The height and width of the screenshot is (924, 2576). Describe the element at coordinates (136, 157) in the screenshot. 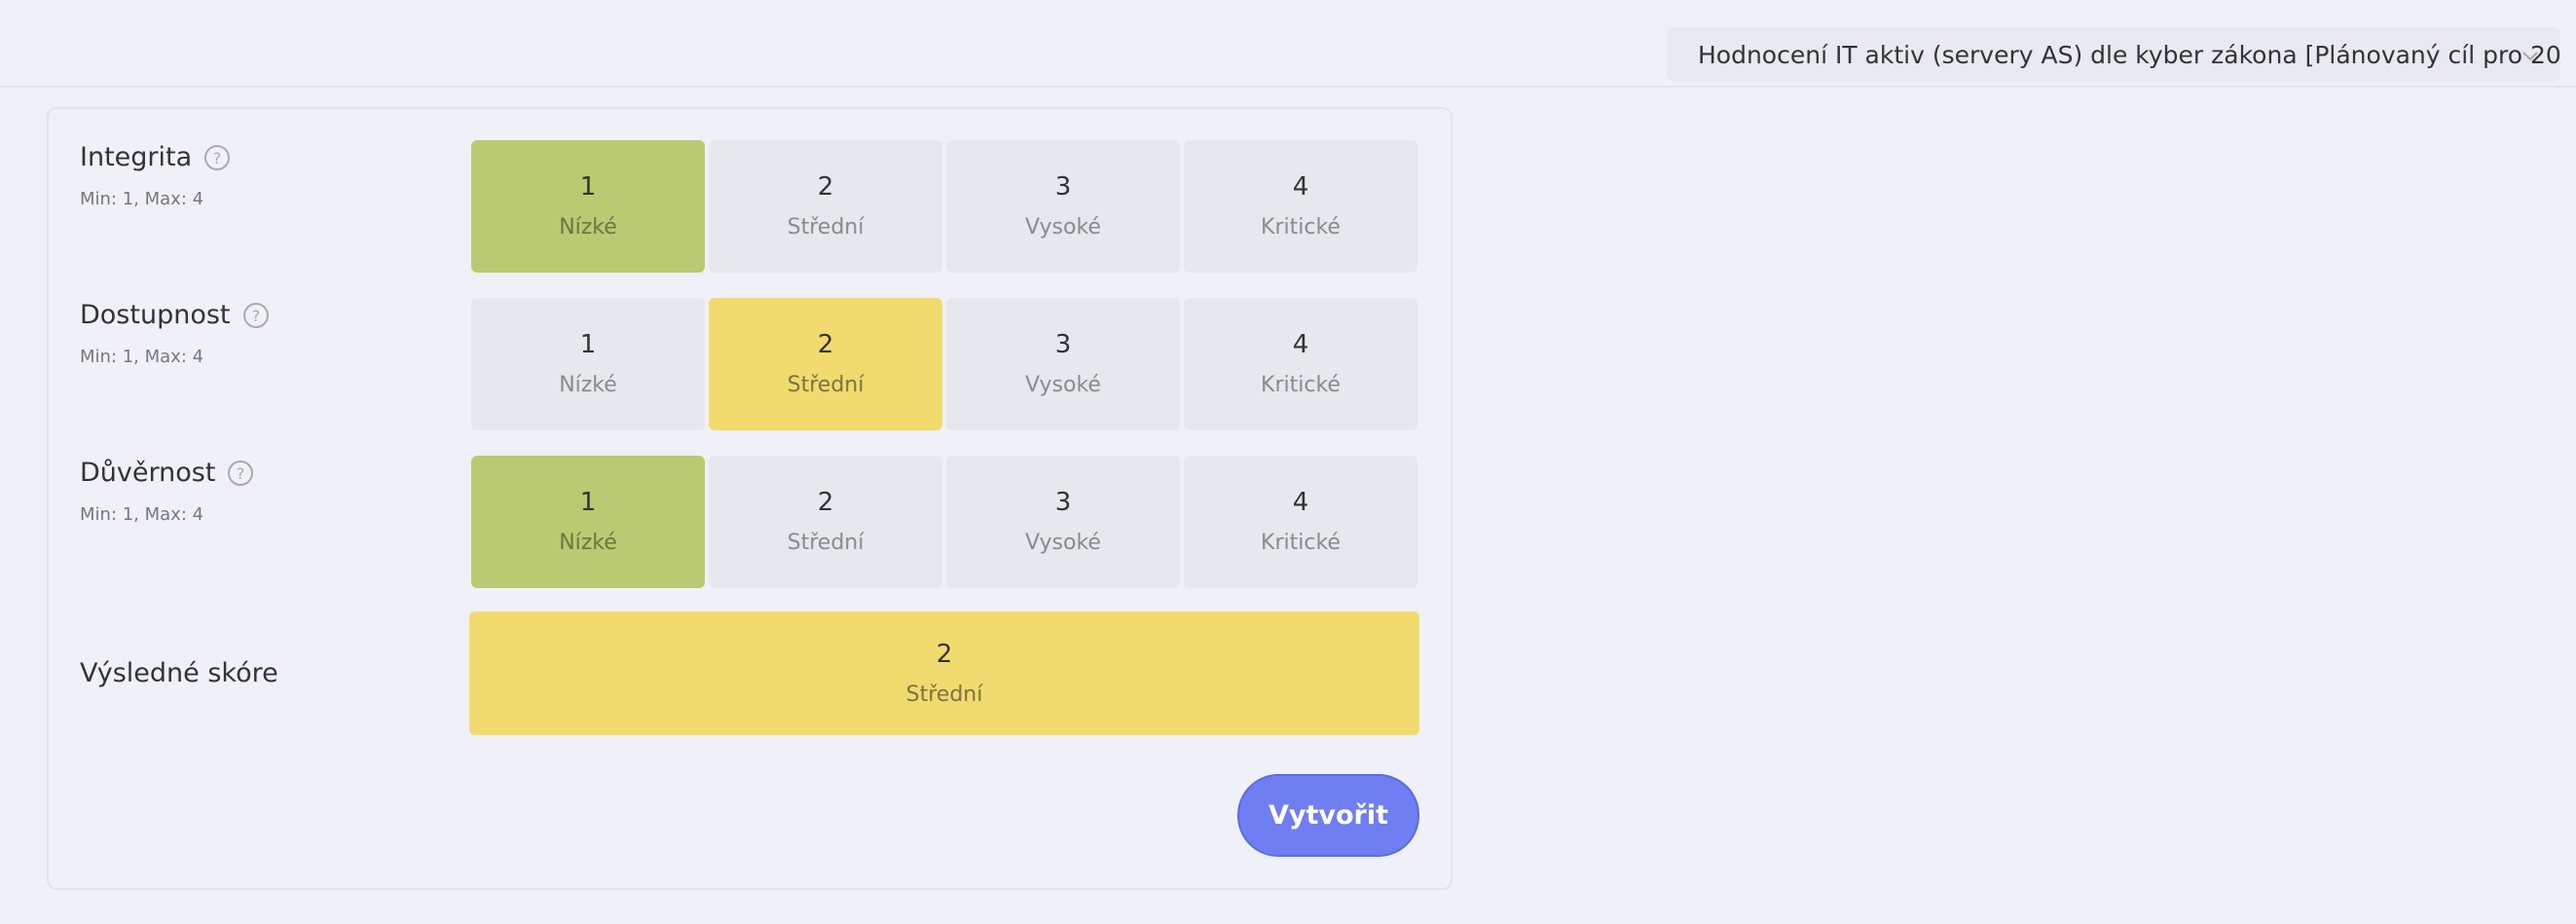

I see `row-title: Integrita` at that location.